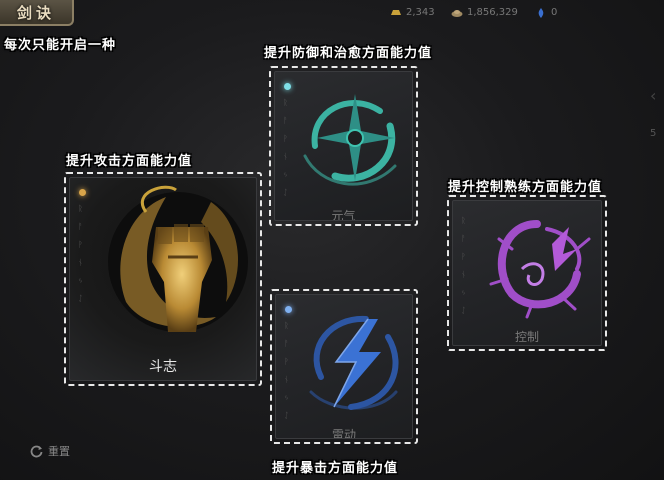  Describe the element at coordinates (540, 269) in the screenshot. I see `thorn-ring-emblem-icon` at that location.